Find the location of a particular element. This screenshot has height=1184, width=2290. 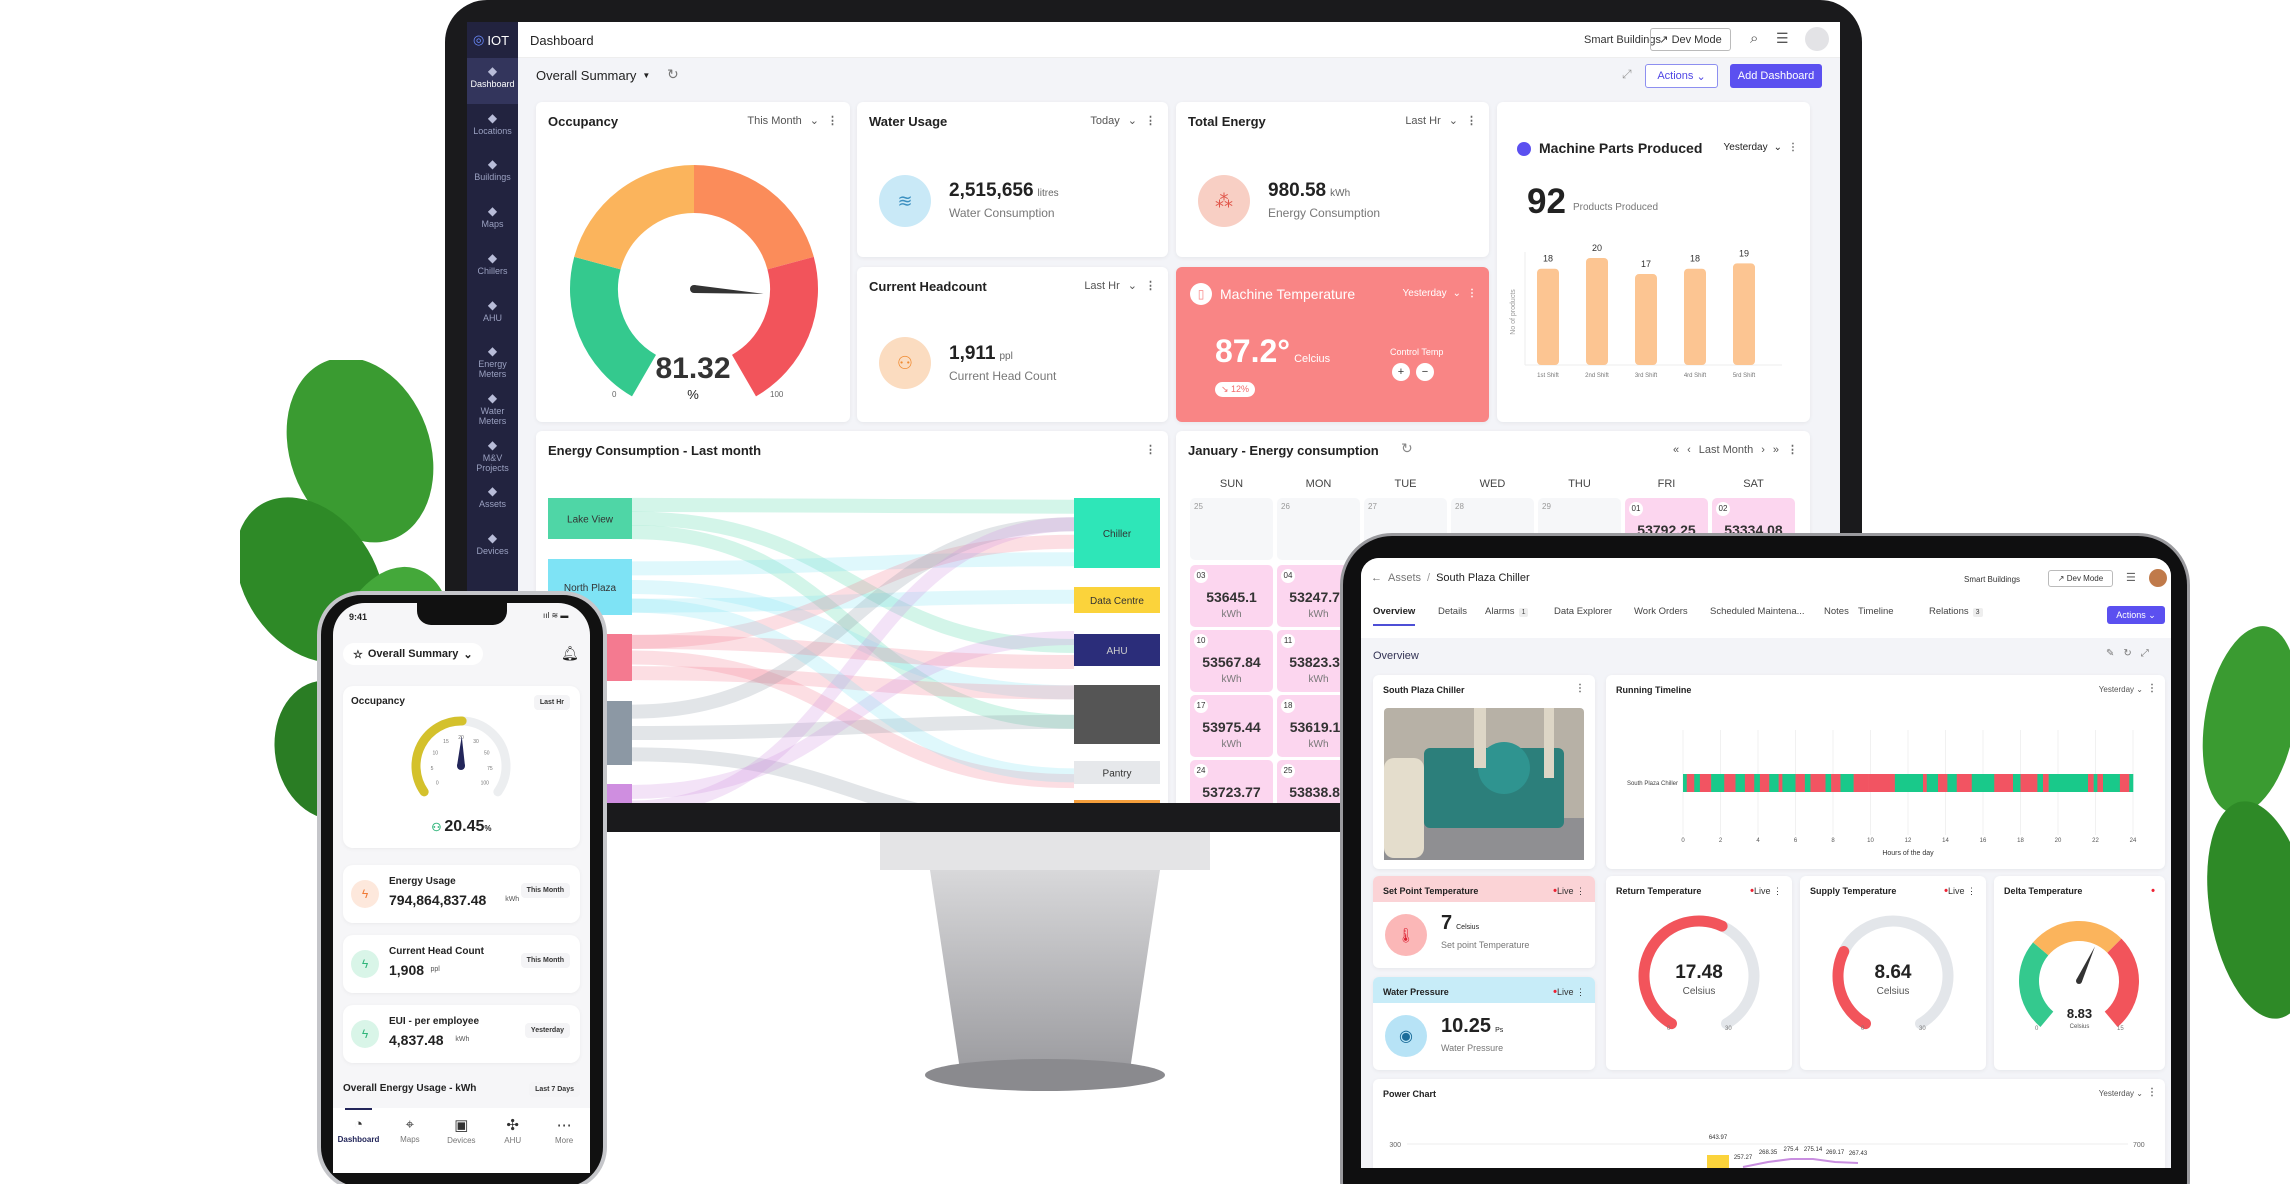

next-icon: › is located at coordinates (1763, 450).